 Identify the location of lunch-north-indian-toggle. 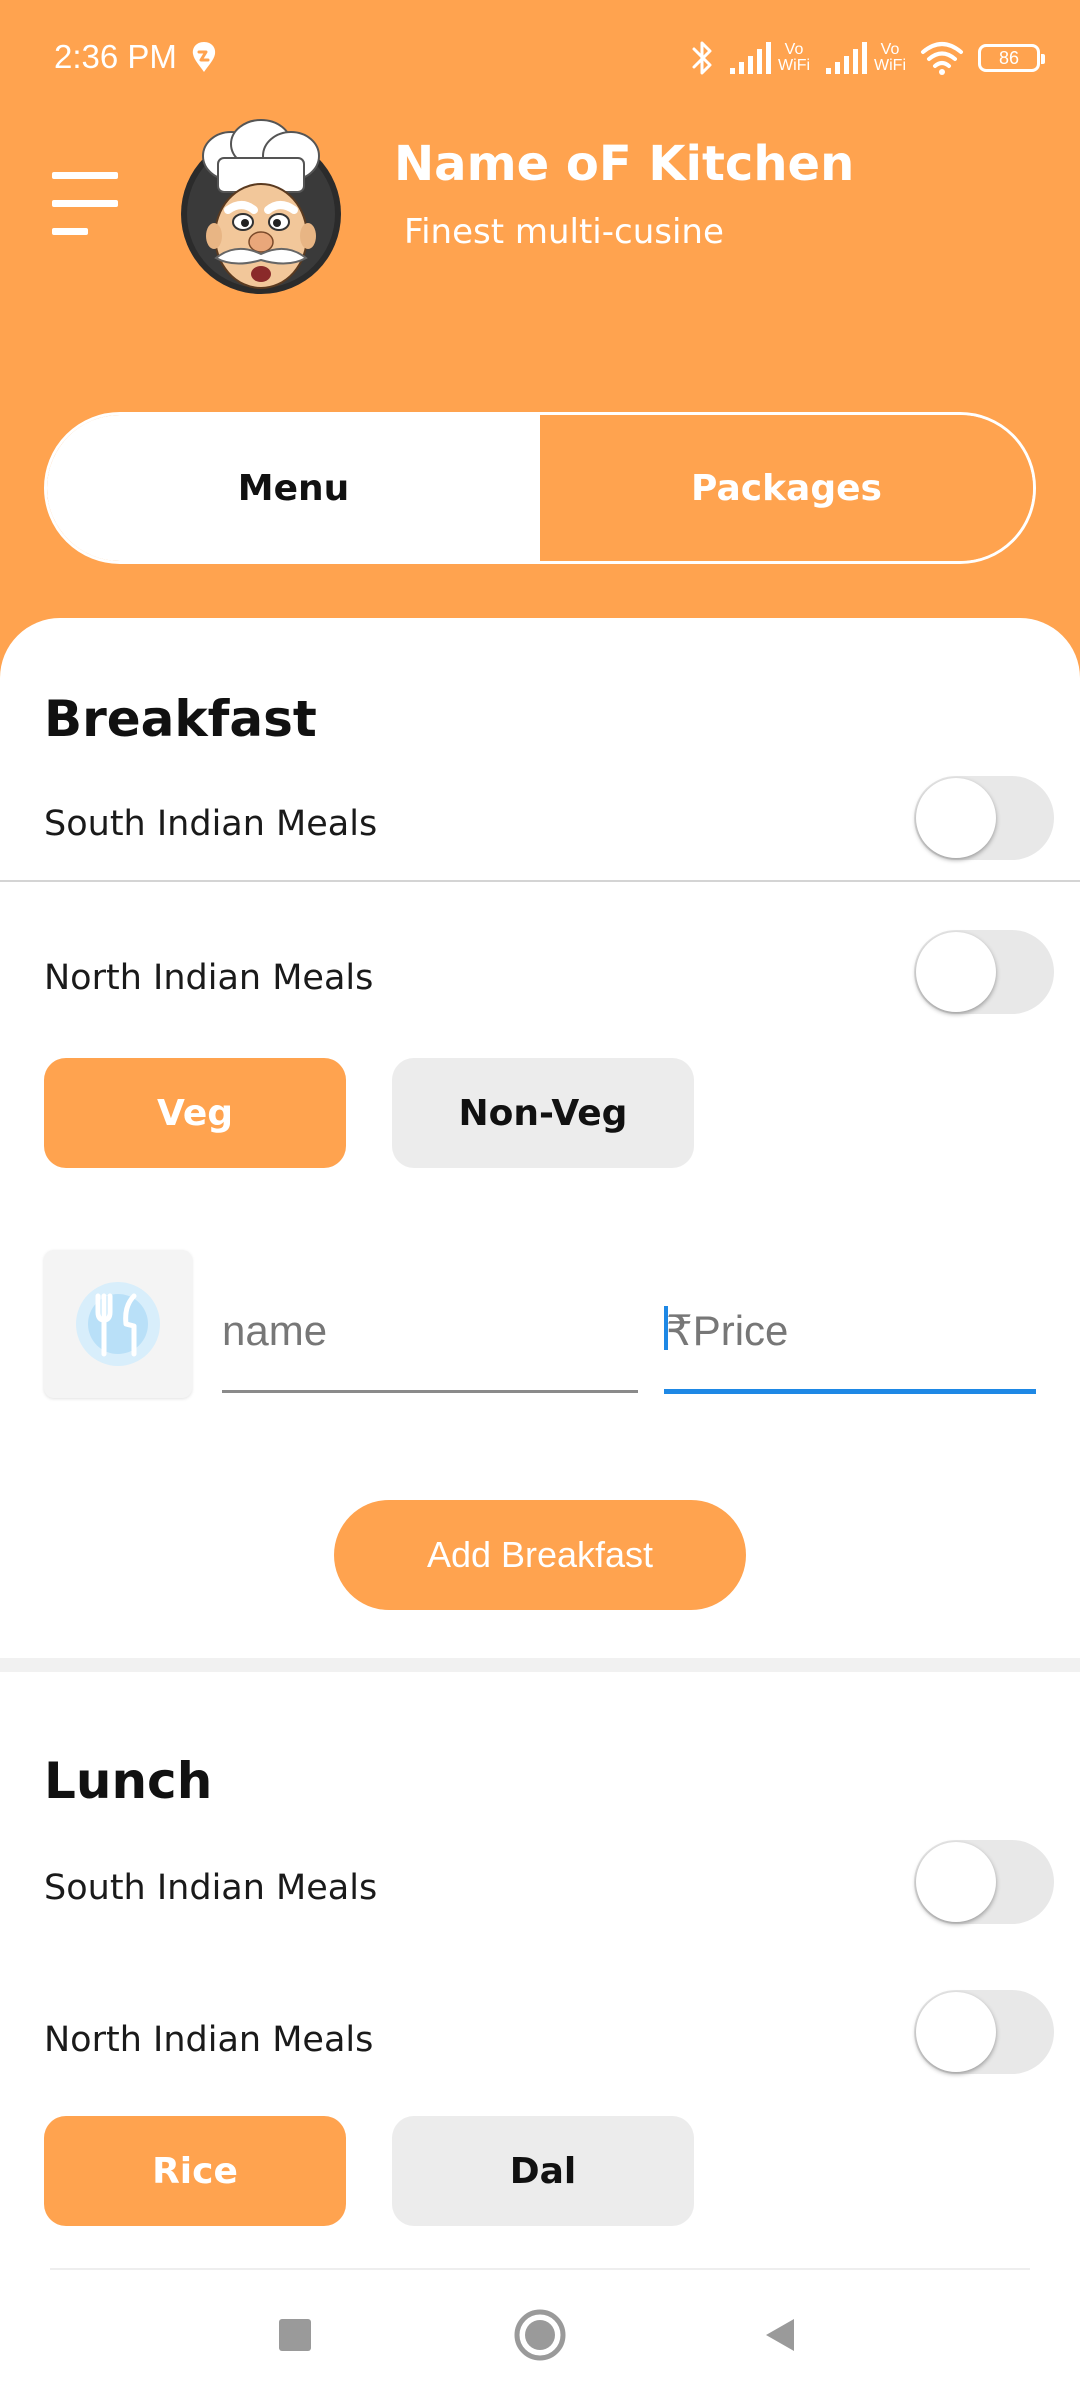
(984, 2032).